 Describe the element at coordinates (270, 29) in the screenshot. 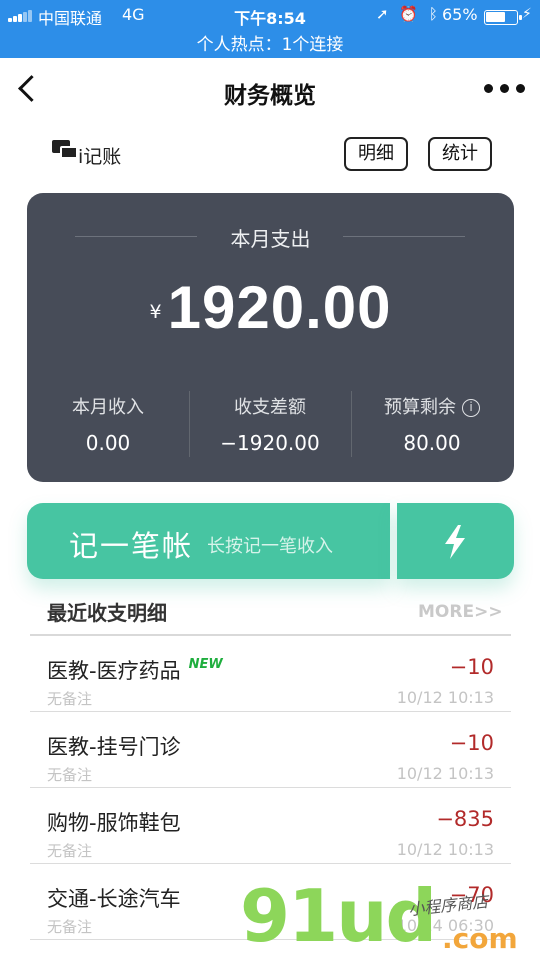

I see `status-bar: 中国联通 4G 下午8:54 ➚ ⏰ ᛒ 65% ⚡ 个人热点：1个连接` at that location.